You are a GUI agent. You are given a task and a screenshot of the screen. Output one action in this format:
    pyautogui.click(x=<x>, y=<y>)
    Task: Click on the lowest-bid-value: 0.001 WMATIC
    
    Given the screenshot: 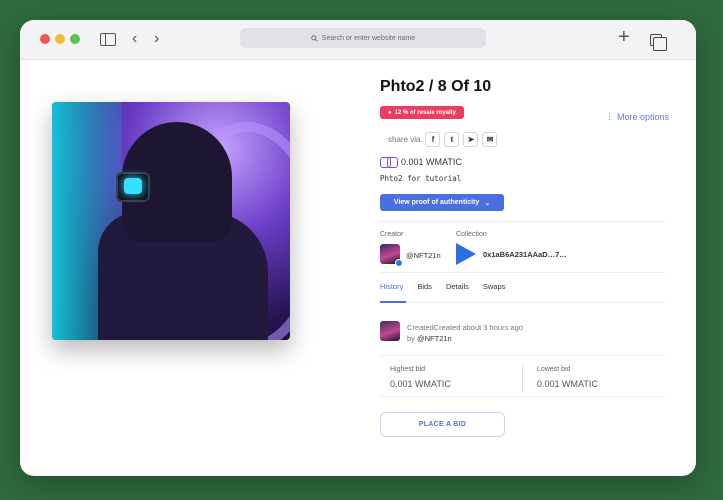 What is the action you would take?
    pyautogui.click(x=567, y=384)
    